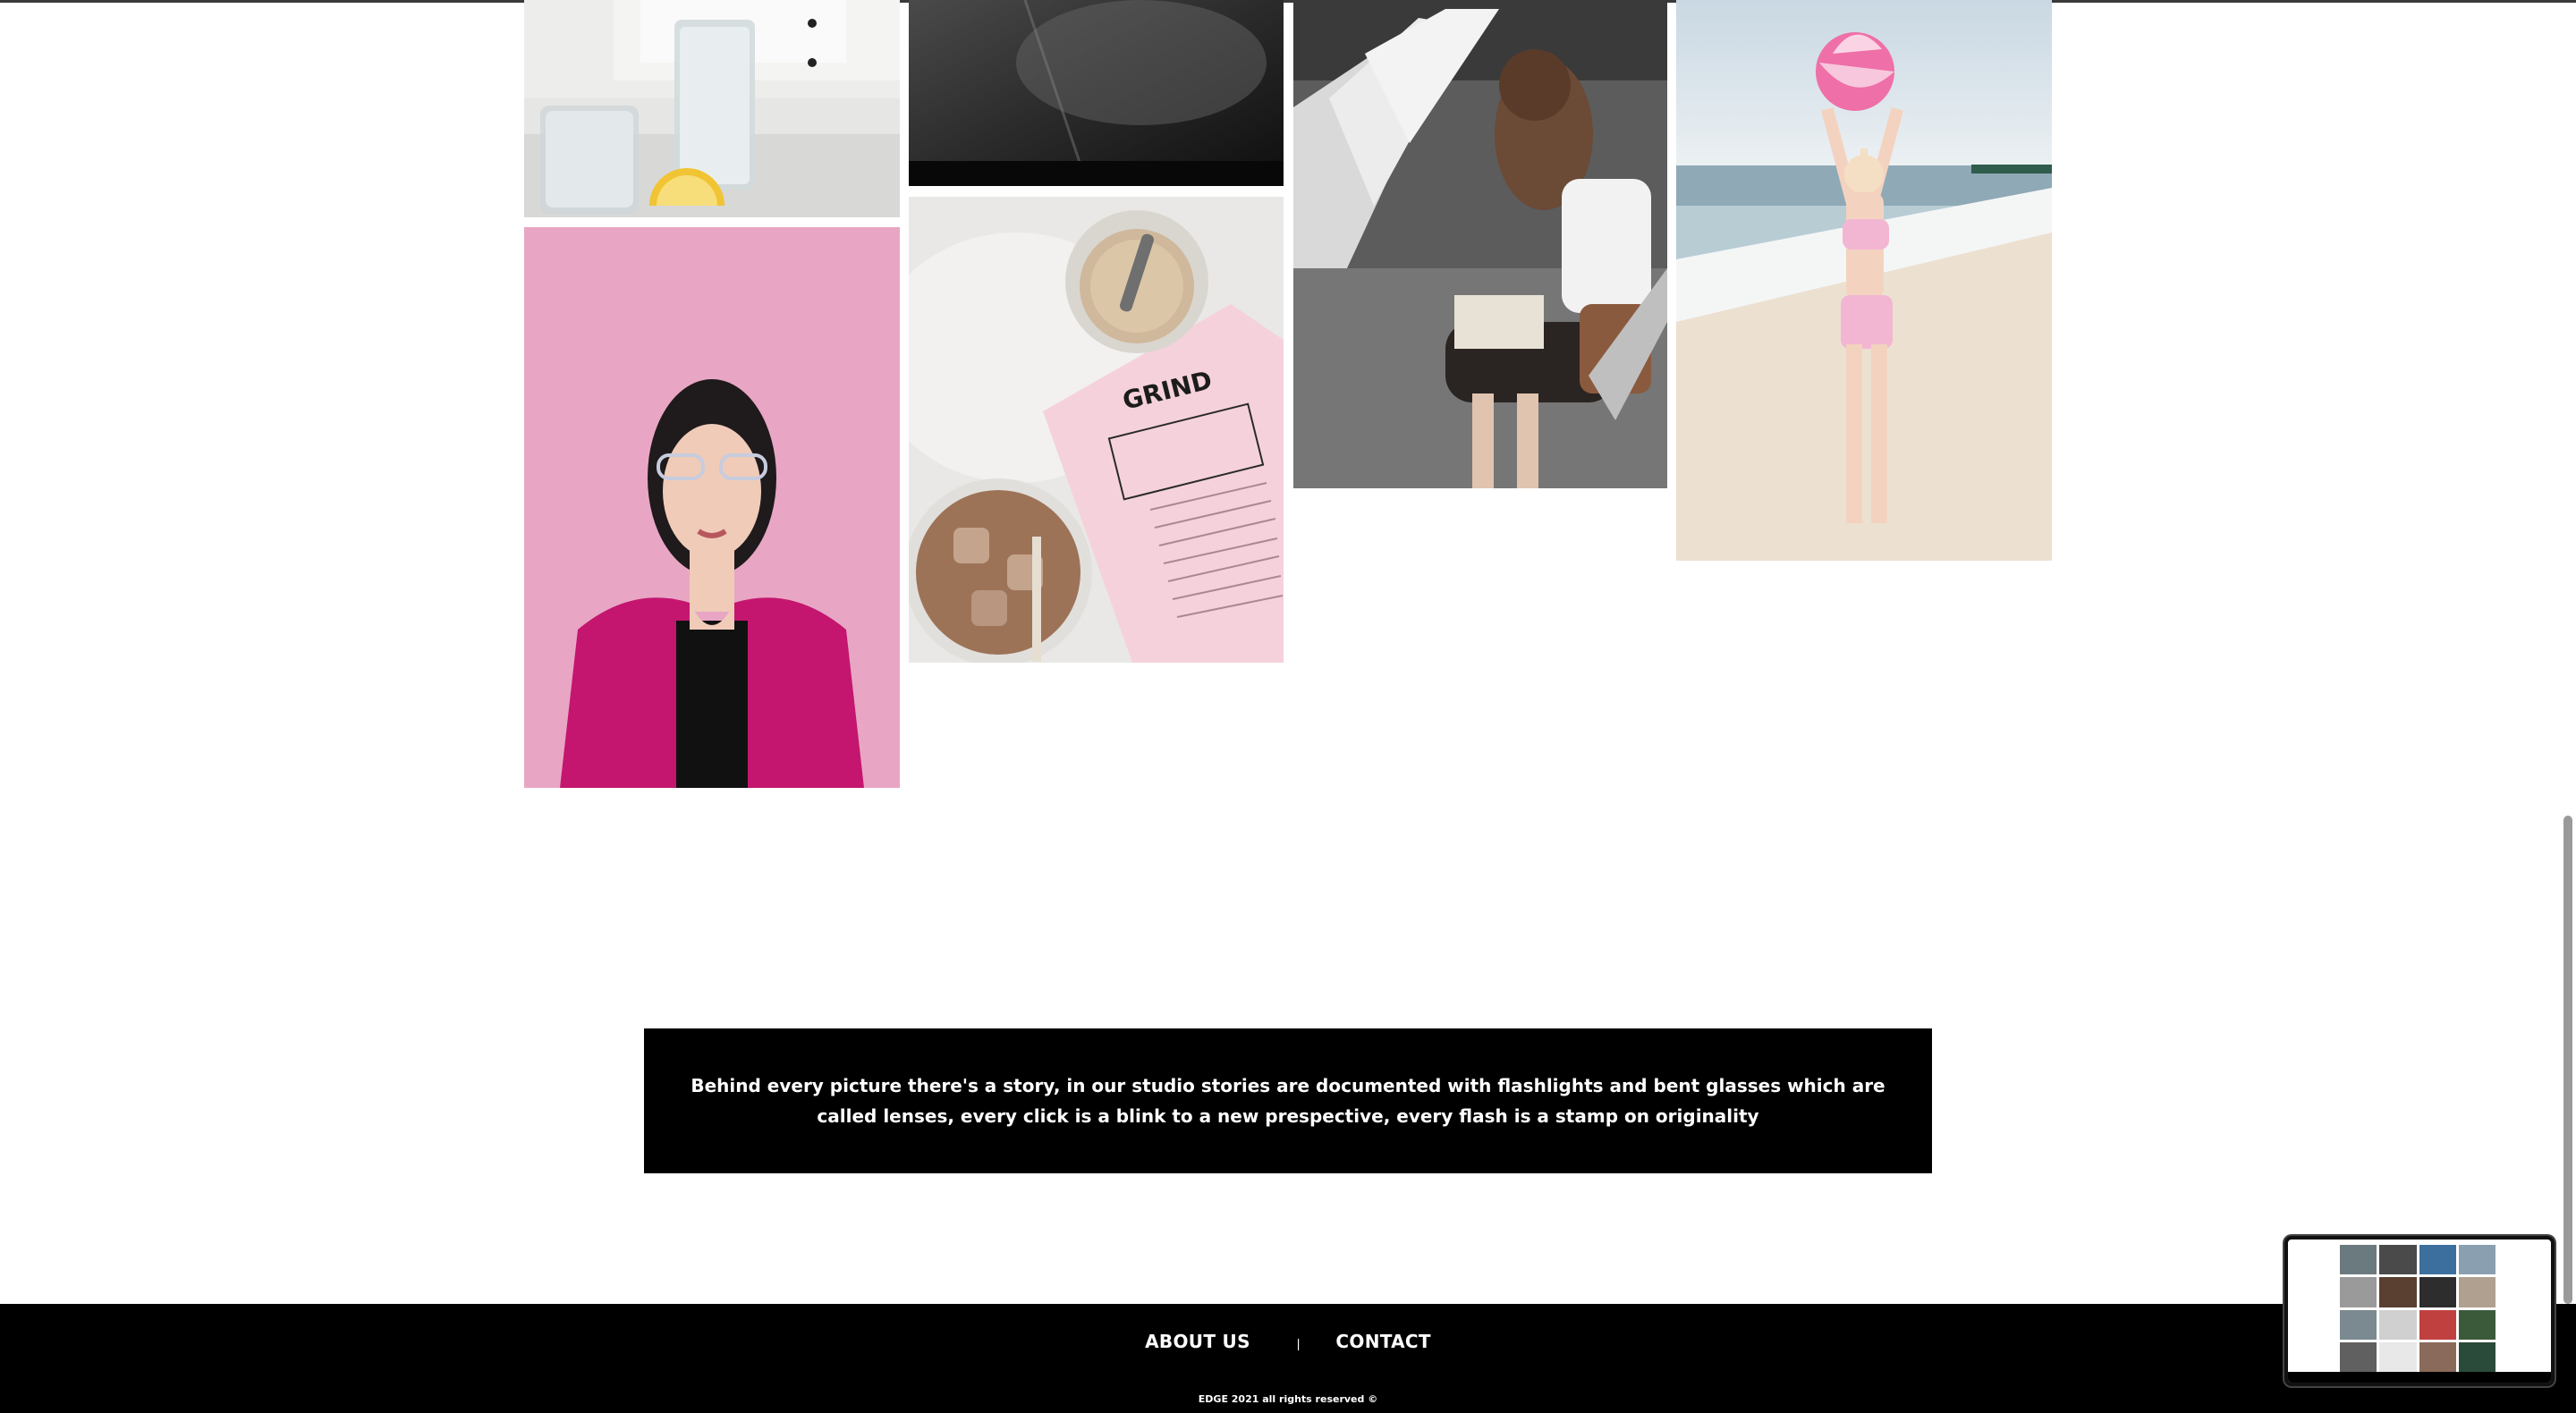 The width and height of the screenshot is (2576, 1413). I want to click on dark-road-photo, so click(1096, 93).